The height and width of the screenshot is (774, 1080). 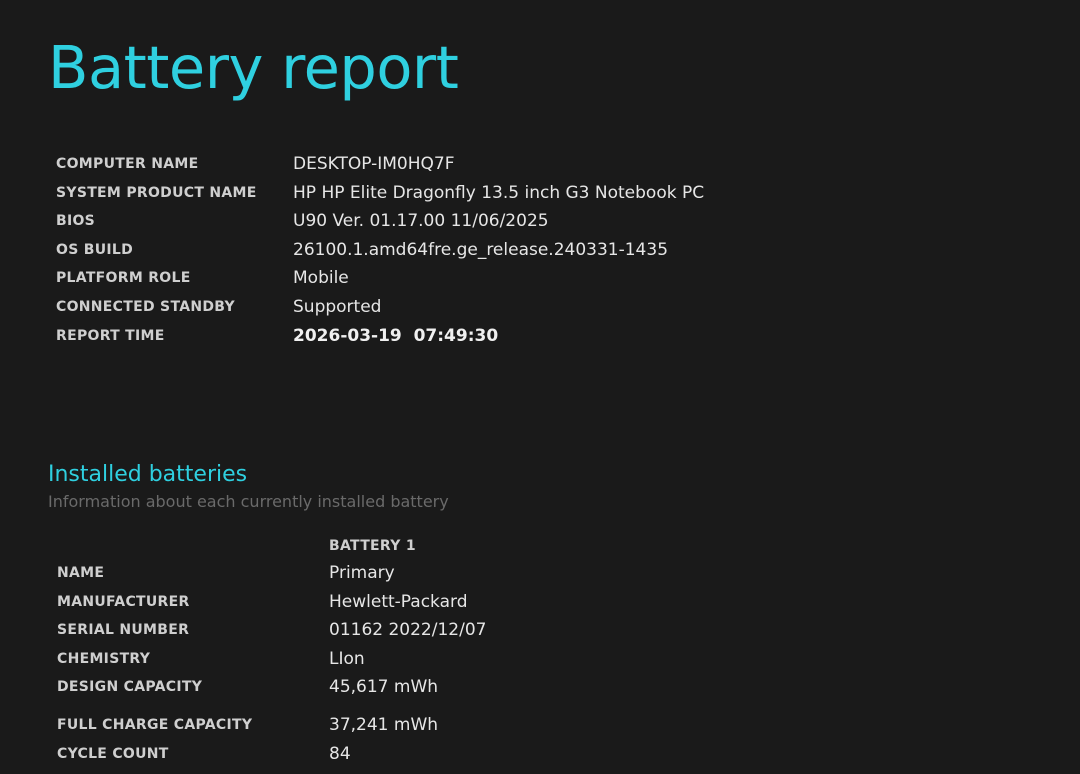 What do you see at coordinates (156, 192) in the screenshot?
I see `info-label: SYSTEM PRODUCT NAME` at bounding box center [156, 192].